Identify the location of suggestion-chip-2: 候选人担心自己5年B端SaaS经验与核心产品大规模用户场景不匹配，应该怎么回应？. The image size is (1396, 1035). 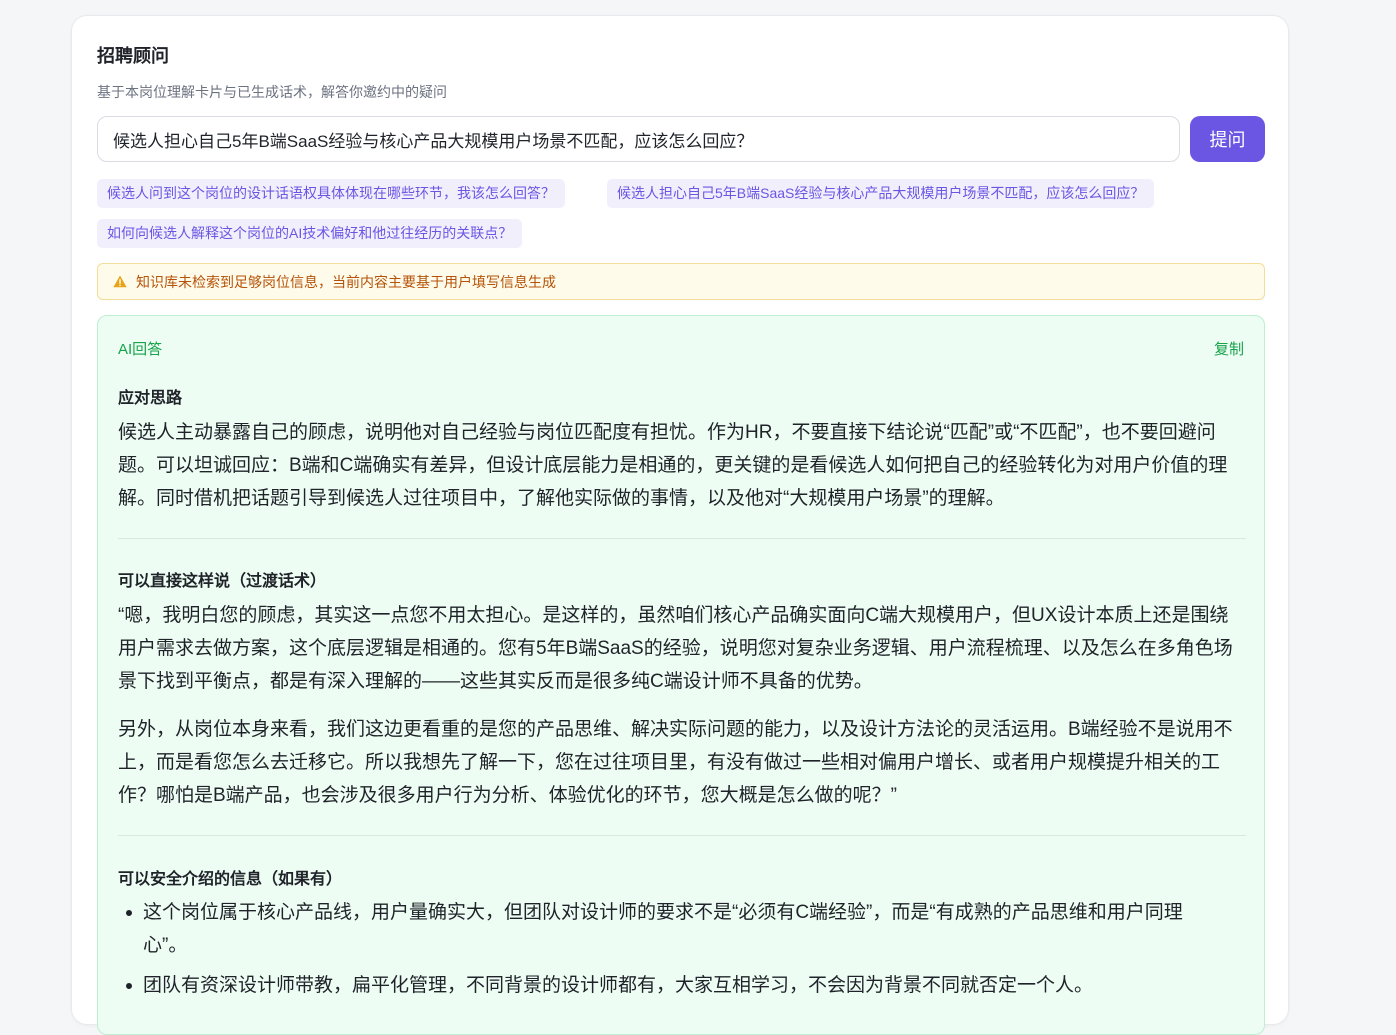
(881, 193).